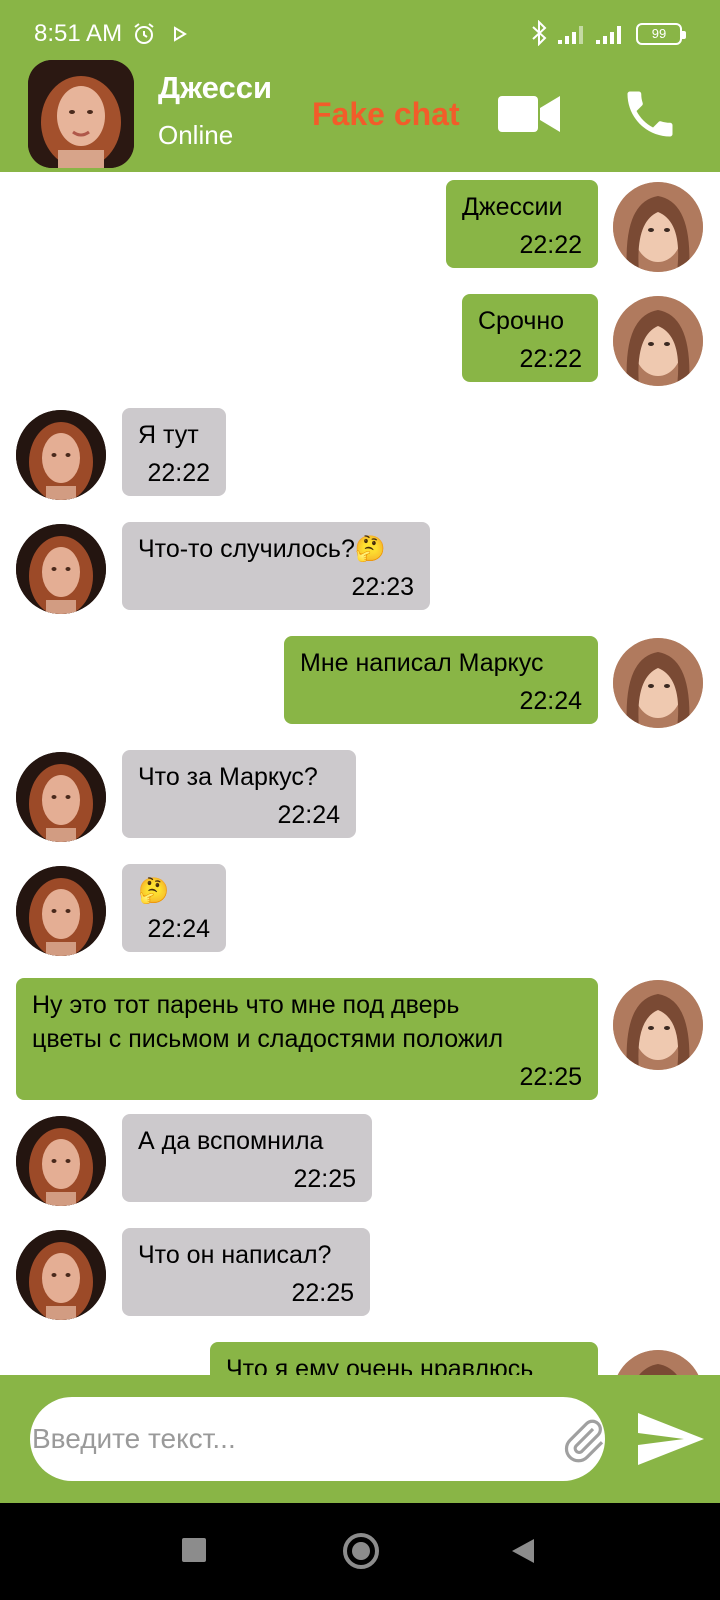 The image size is (720, 1600). I want to click on message-time: 22:23, so click(382, 587).